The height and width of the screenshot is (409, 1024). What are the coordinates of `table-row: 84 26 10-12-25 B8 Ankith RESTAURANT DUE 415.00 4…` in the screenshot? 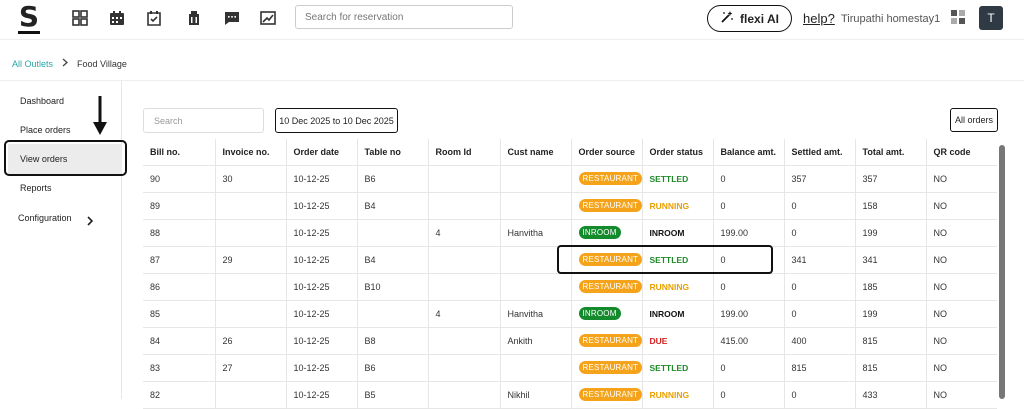 It's located at (570, 340).